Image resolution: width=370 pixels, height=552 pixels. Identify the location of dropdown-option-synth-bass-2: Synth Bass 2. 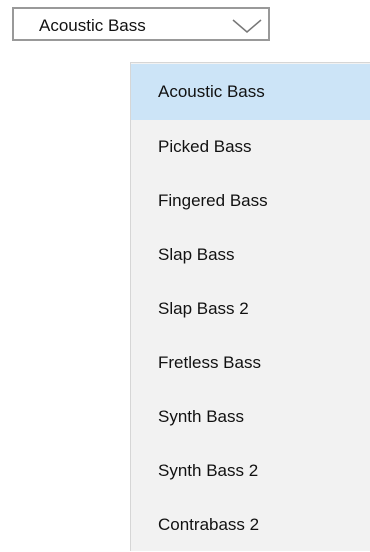
(250, 471).